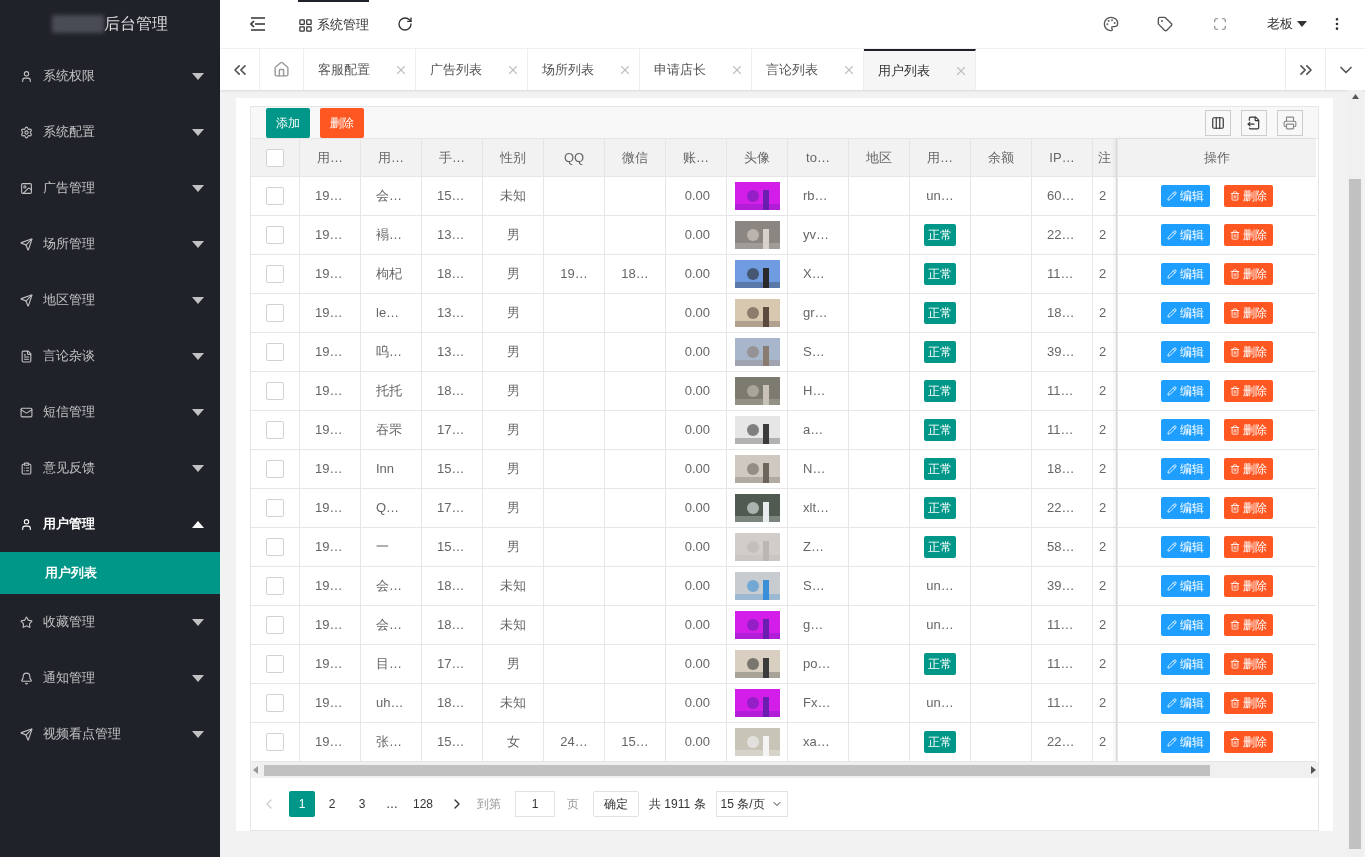 This screenshot has height=857, width=1365. What do you see at coordinates (110, 188) in the screenshot?
I see `menu-item: 广告管理` at bounding box center [110, 188].